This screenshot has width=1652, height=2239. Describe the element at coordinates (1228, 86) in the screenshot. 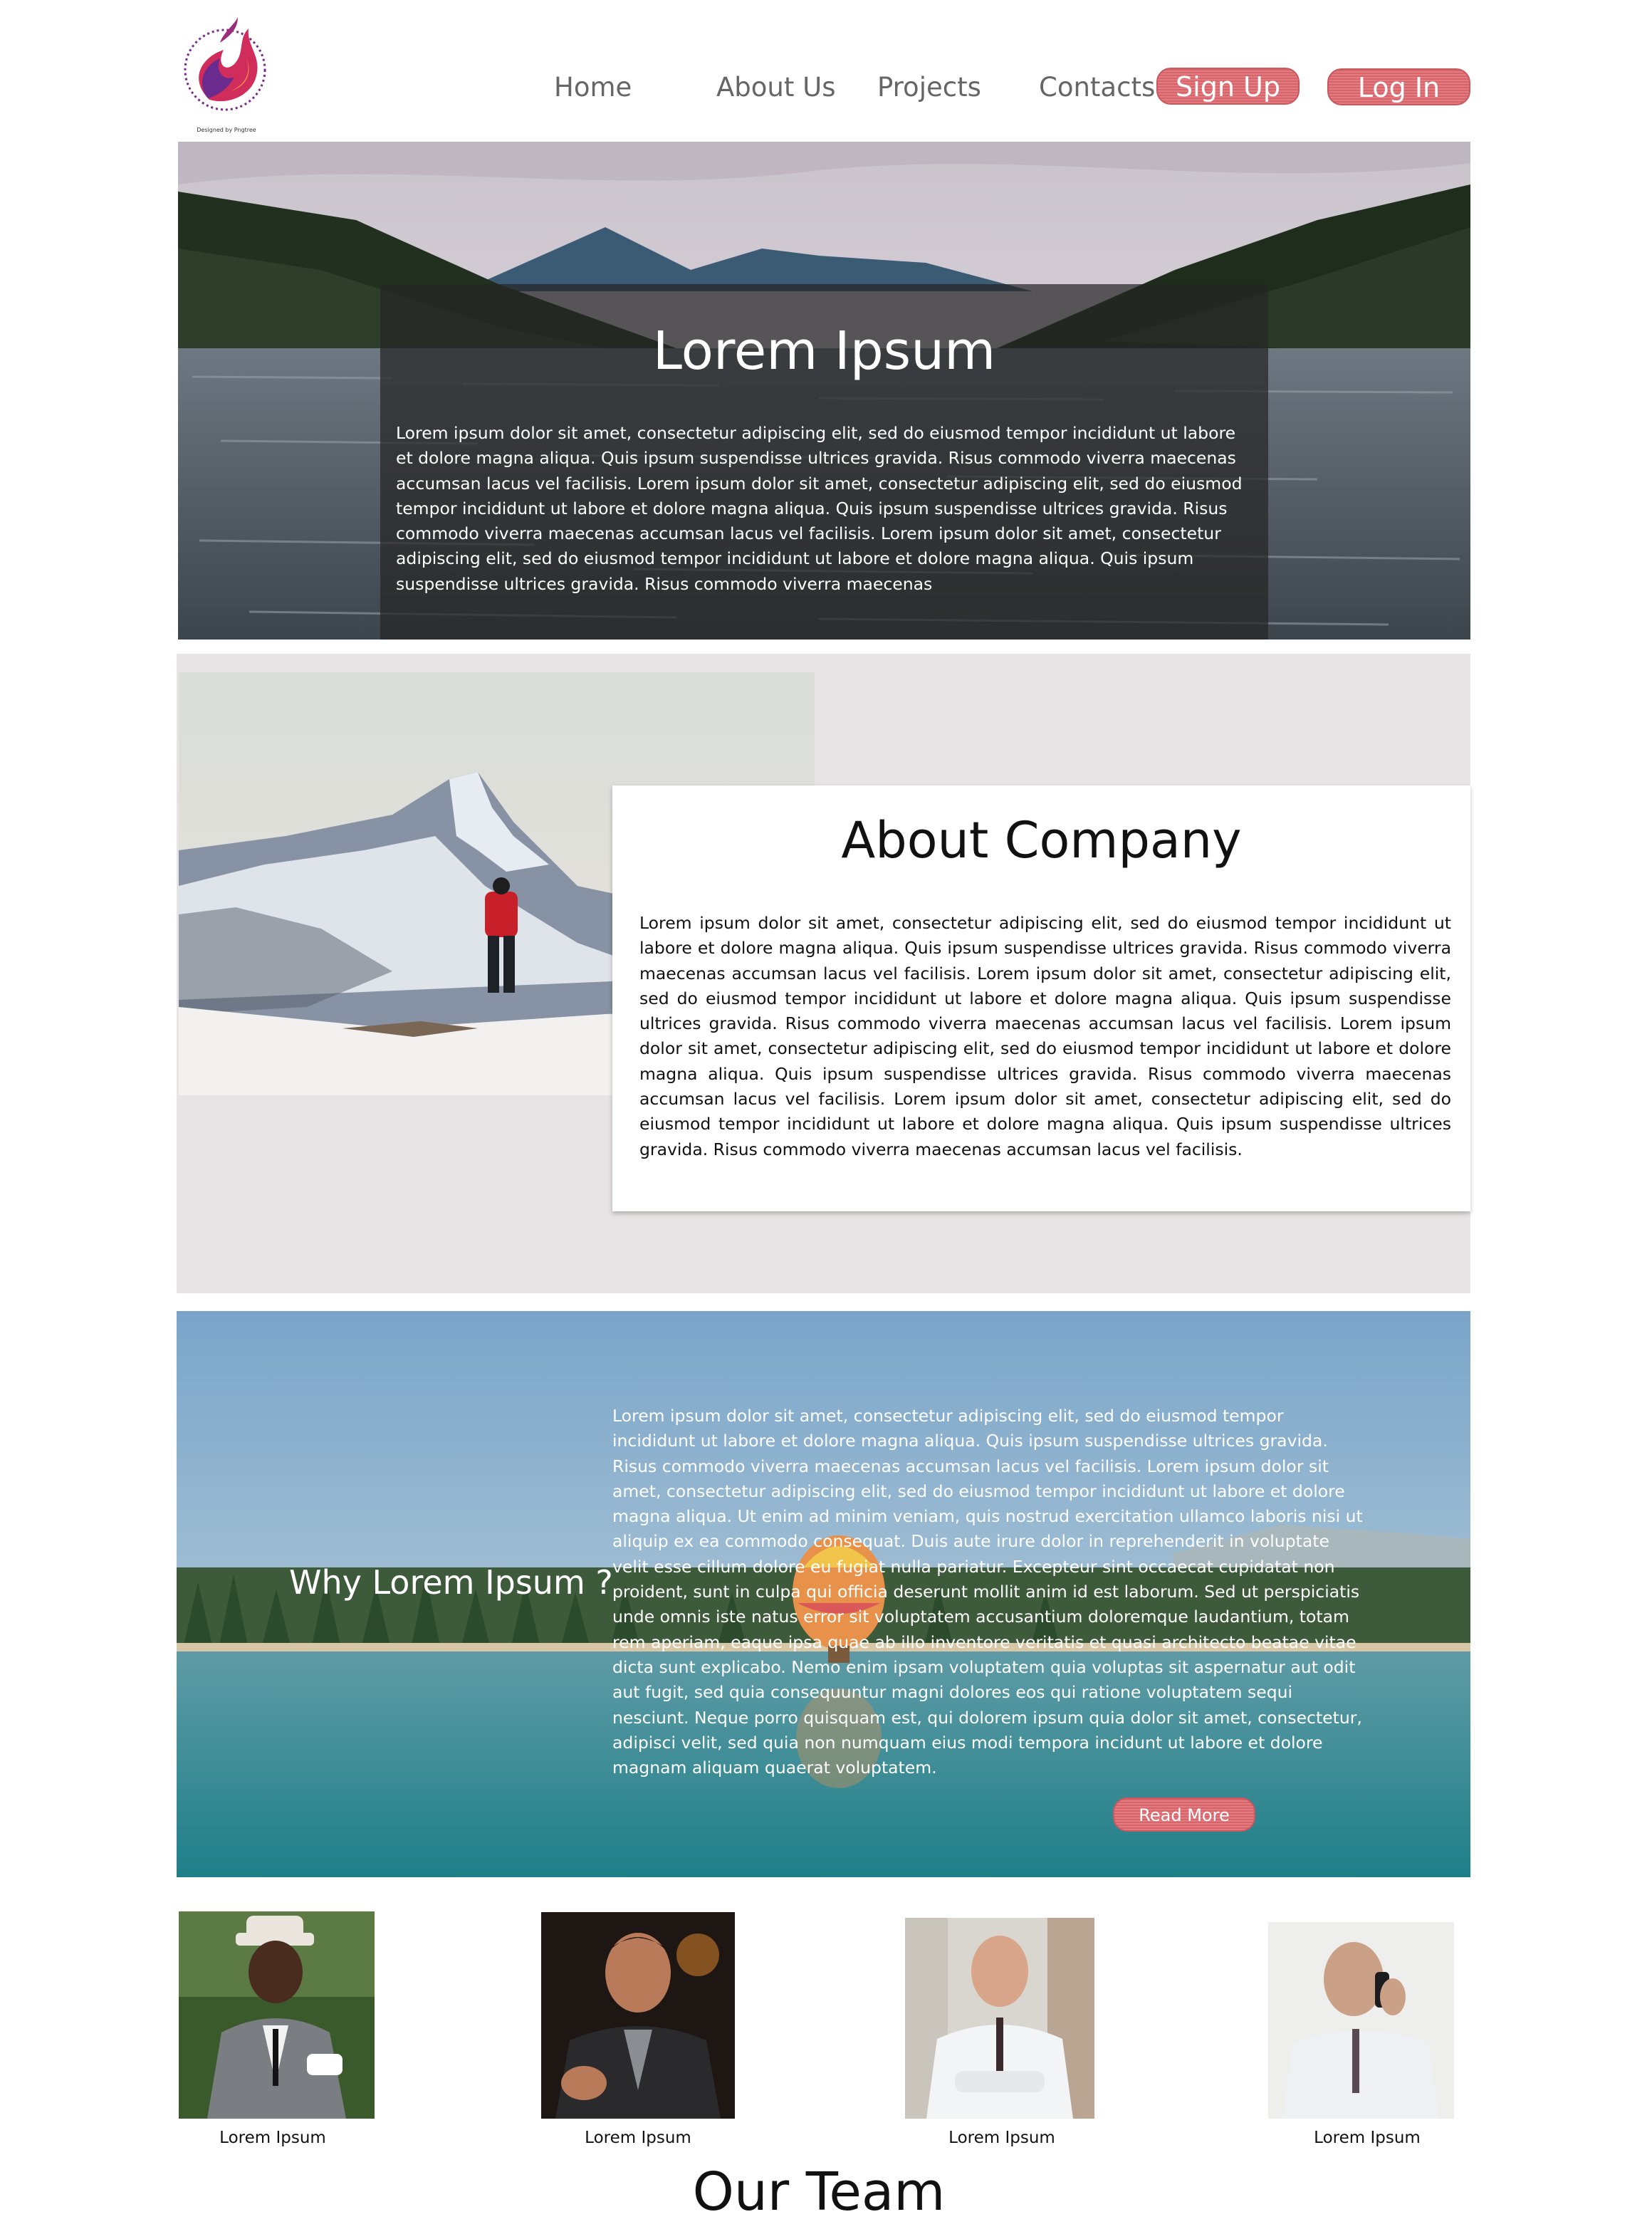

I see `sign-up-button: Sign Up` at that location.